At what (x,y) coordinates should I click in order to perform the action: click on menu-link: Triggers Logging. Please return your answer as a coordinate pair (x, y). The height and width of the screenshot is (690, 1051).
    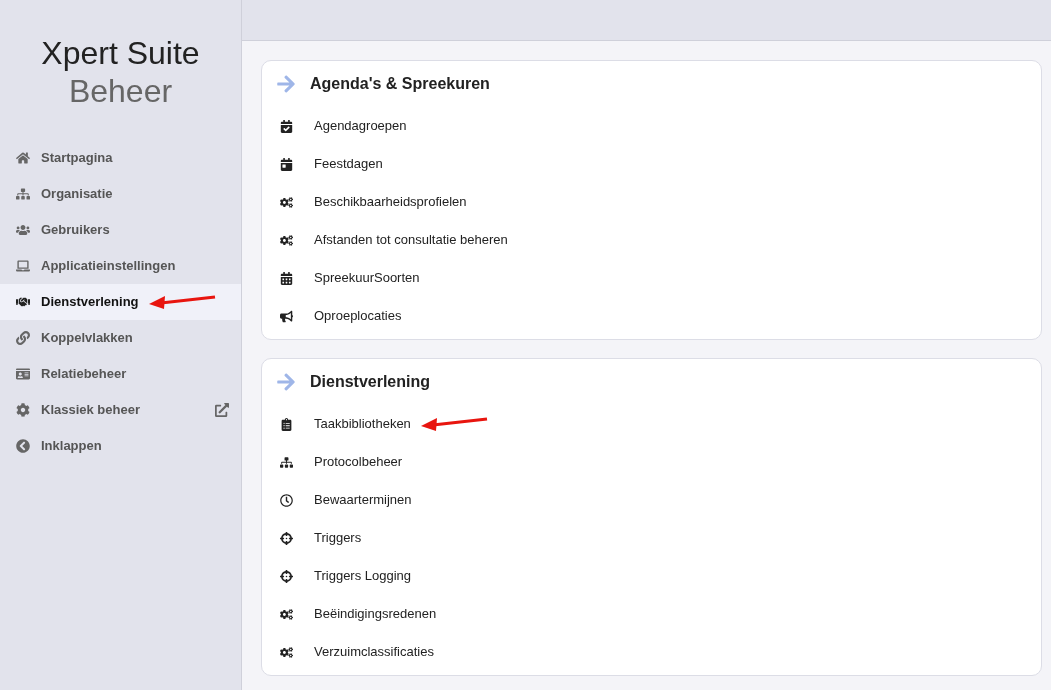
    Looking at the image, I should click on (363, 576).